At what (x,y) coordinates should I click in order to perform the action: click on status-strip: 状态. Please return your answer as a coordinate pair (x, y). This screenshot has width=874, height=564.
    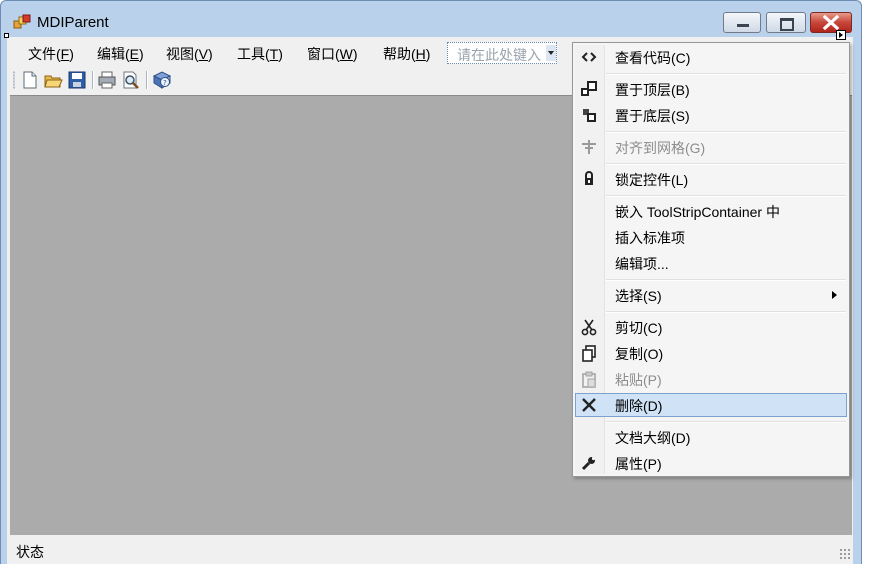
    Looking at the image, I should click on (430, 550).